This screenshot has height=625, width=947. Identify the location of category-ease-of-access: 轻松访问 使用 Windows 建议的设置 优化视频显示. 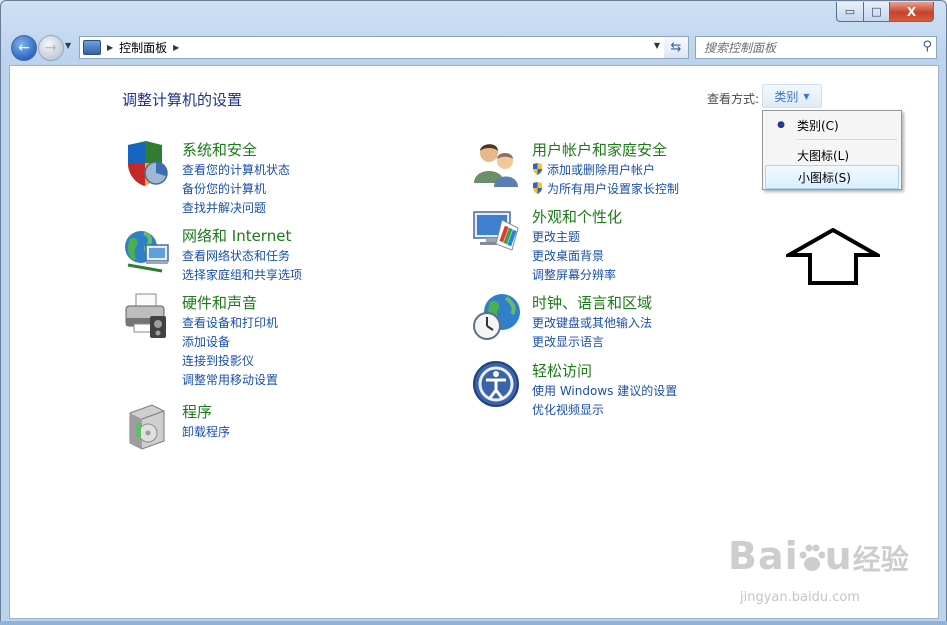
(602, 389).